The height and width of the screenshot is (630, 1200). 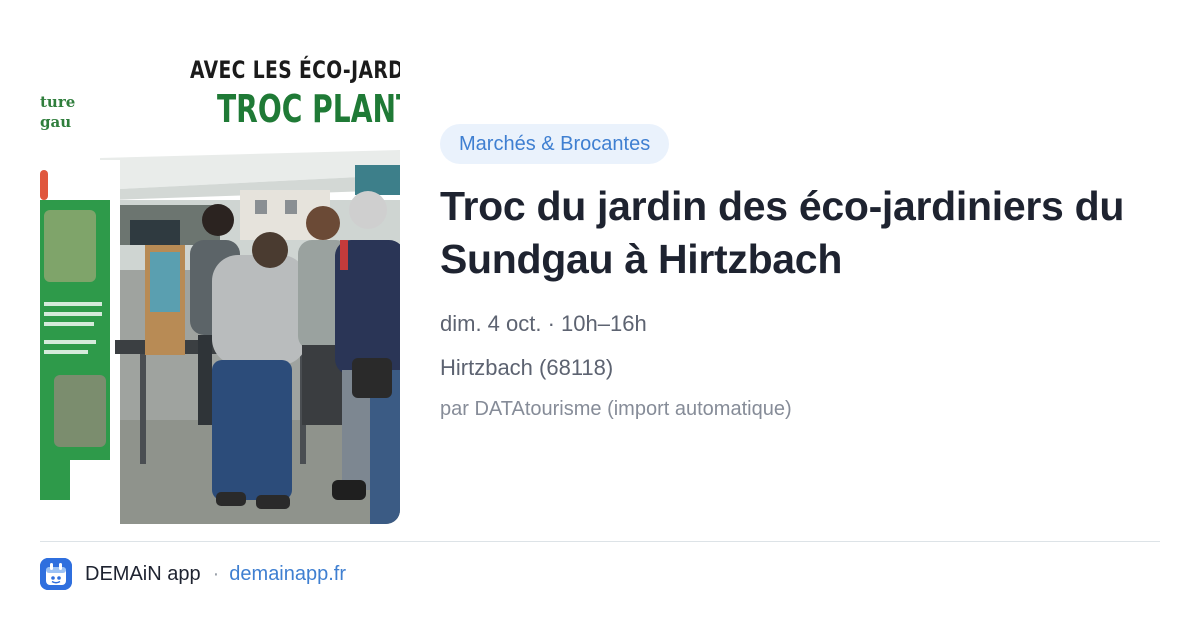 What do you see at coordinates (308, 109) in the screenshot?
I see `poster-title-text: TROC PLANTES` at bounding box center [308, 109].